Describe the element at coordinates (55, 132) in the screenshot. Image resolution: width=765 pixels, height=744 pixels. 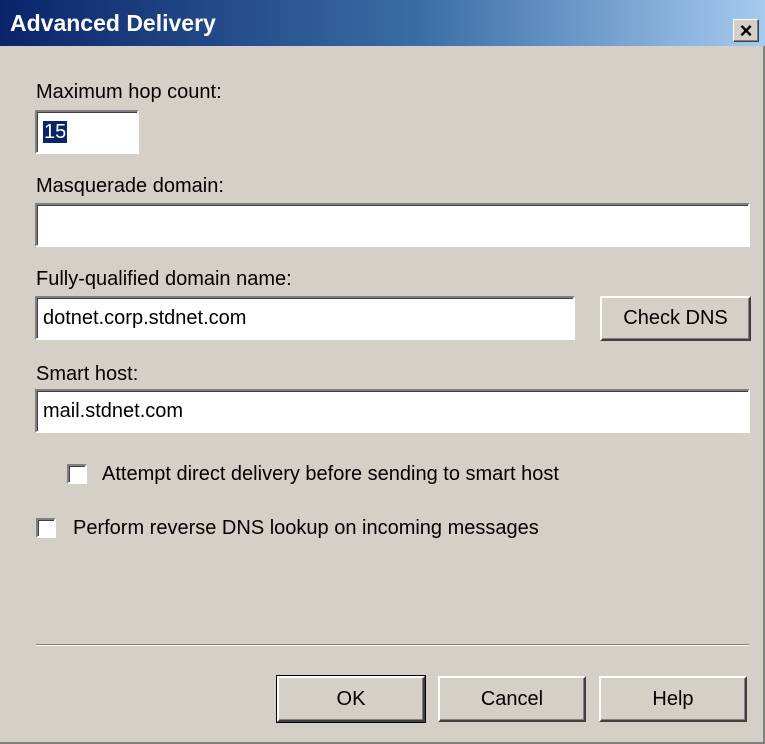
I see `max-hop-count-value: 15` at that location.